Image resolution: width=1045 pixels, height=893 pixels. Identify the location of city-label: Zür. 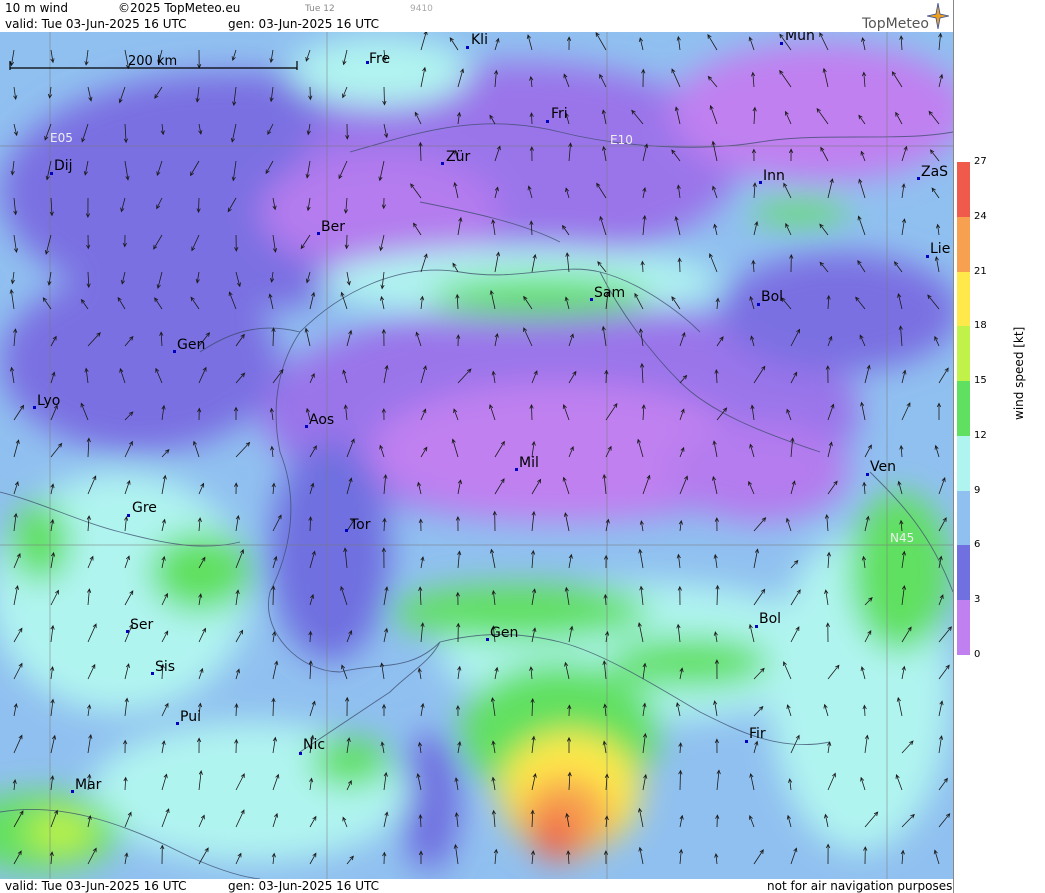
(458, 157).